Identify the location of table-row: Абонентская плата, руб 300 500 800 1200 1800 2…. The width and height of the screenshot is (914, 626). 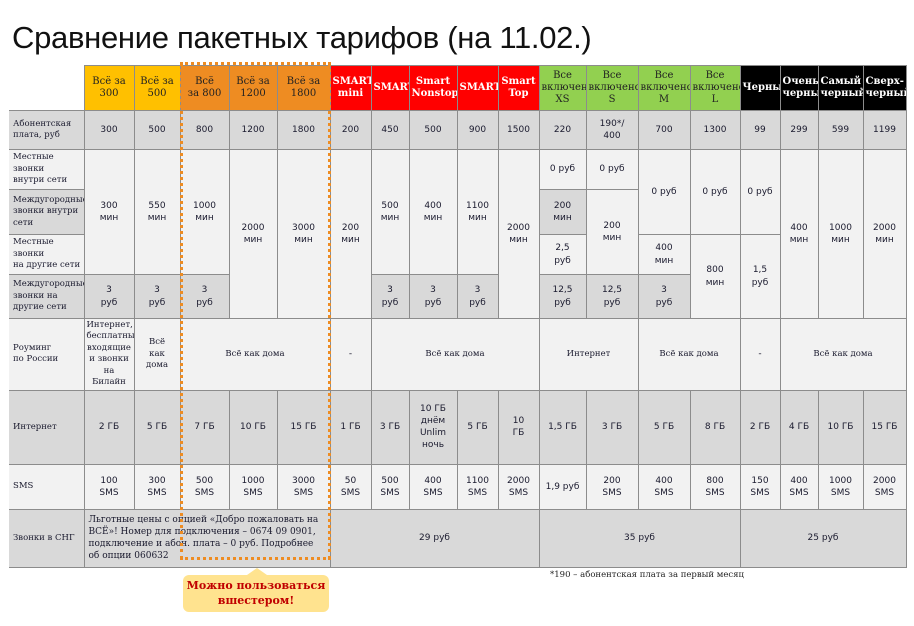
(458, 130).